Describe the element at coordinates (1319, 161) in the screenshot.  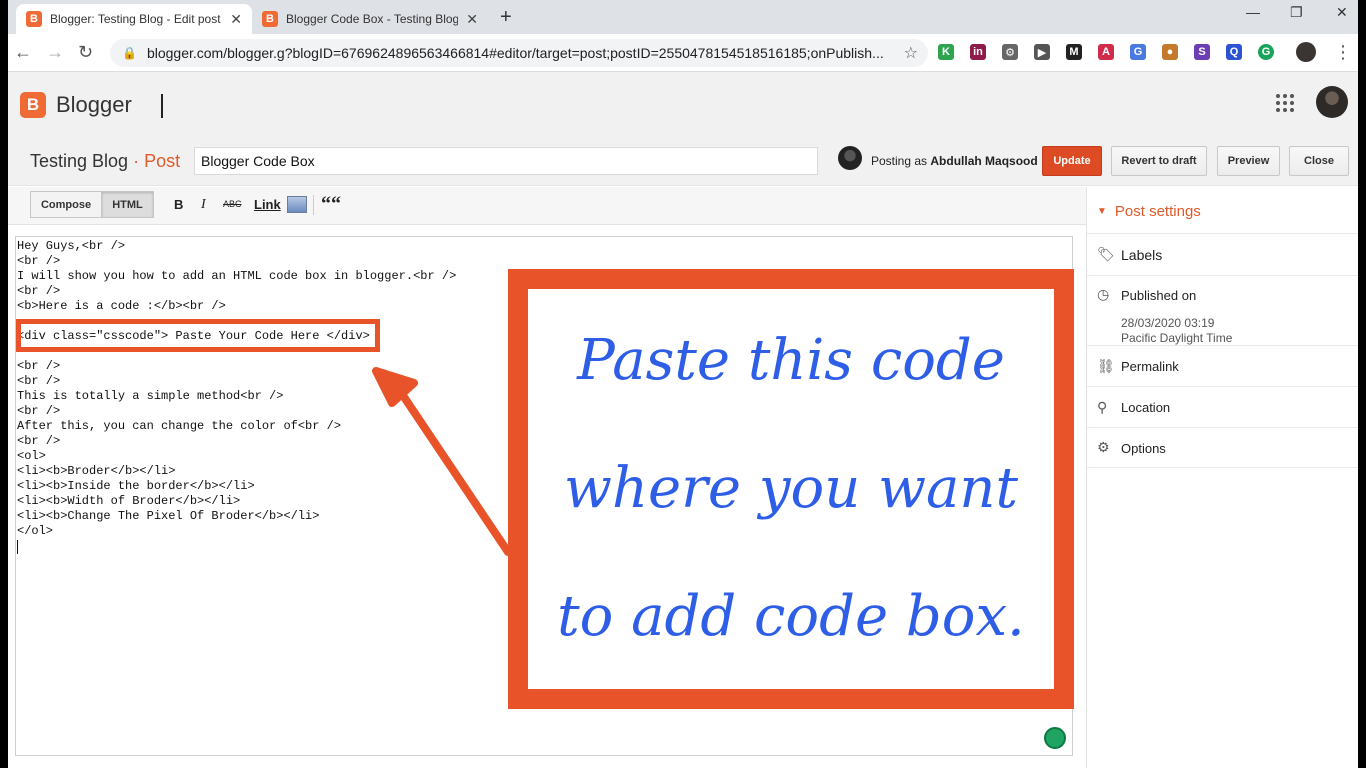
I see `close-button: Close` at that location.